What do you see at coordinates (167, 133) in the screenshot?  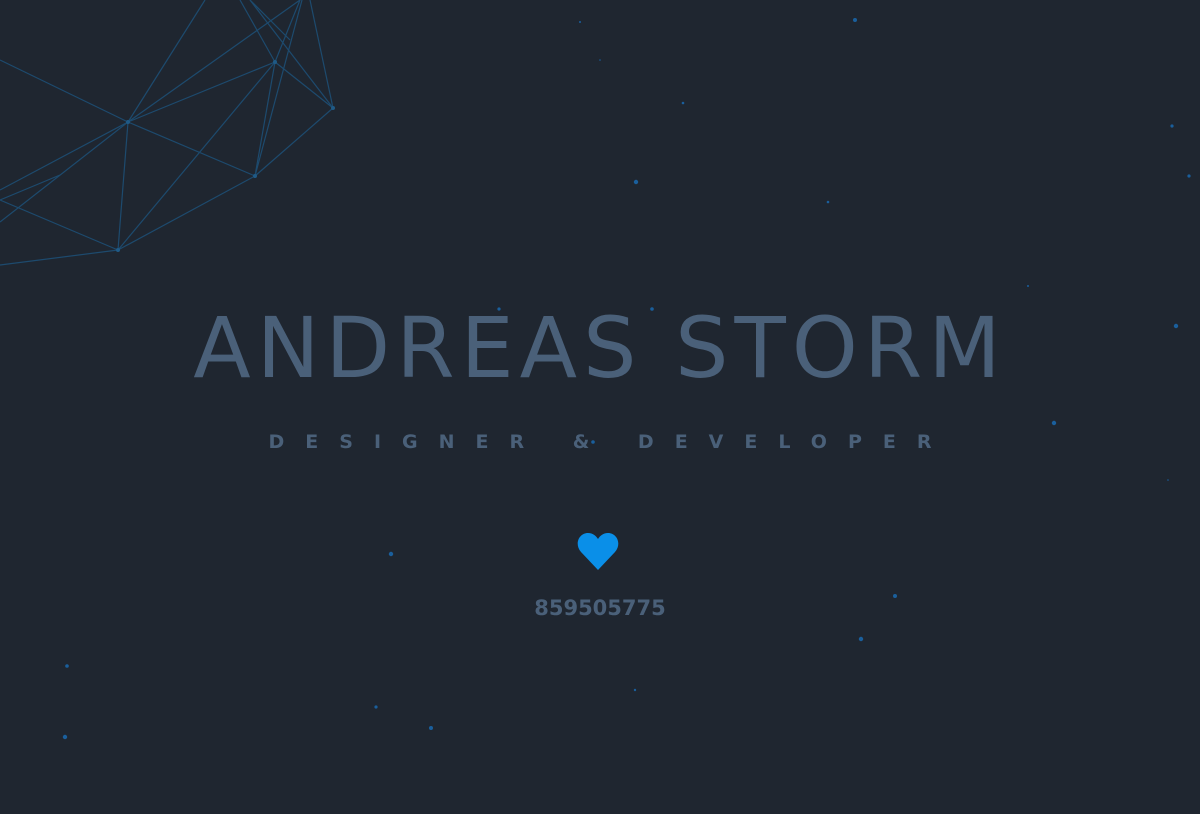 I see `polygon-mesh-decoration` at bounding box center [167, 133].